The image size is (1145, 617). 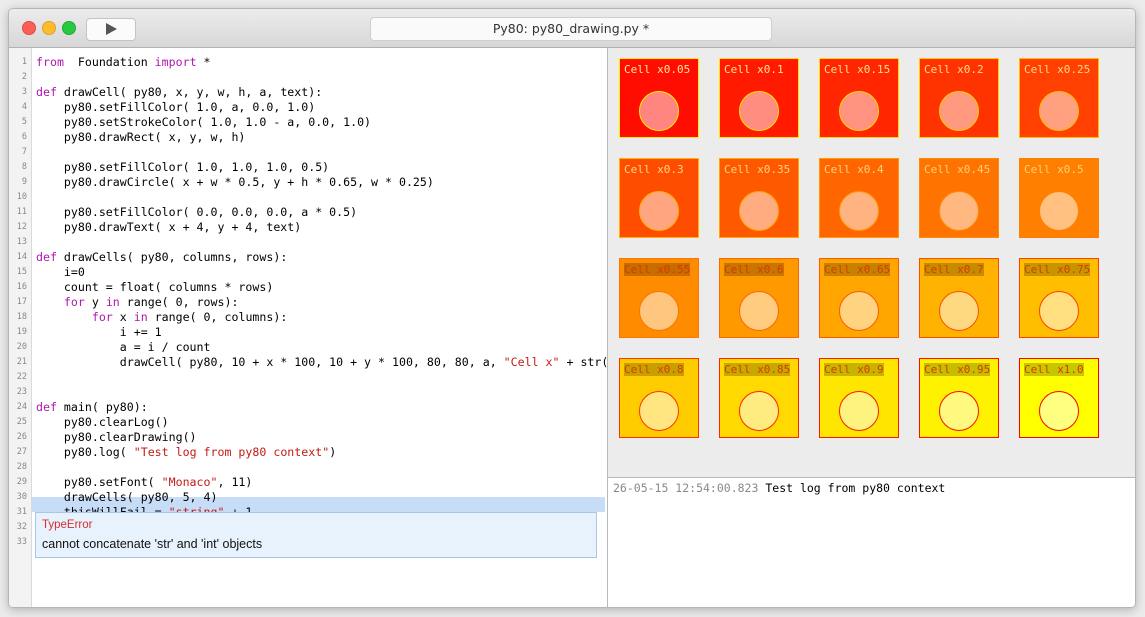 I want to click on code-token: main( py80):, so click(x=102, y=407).